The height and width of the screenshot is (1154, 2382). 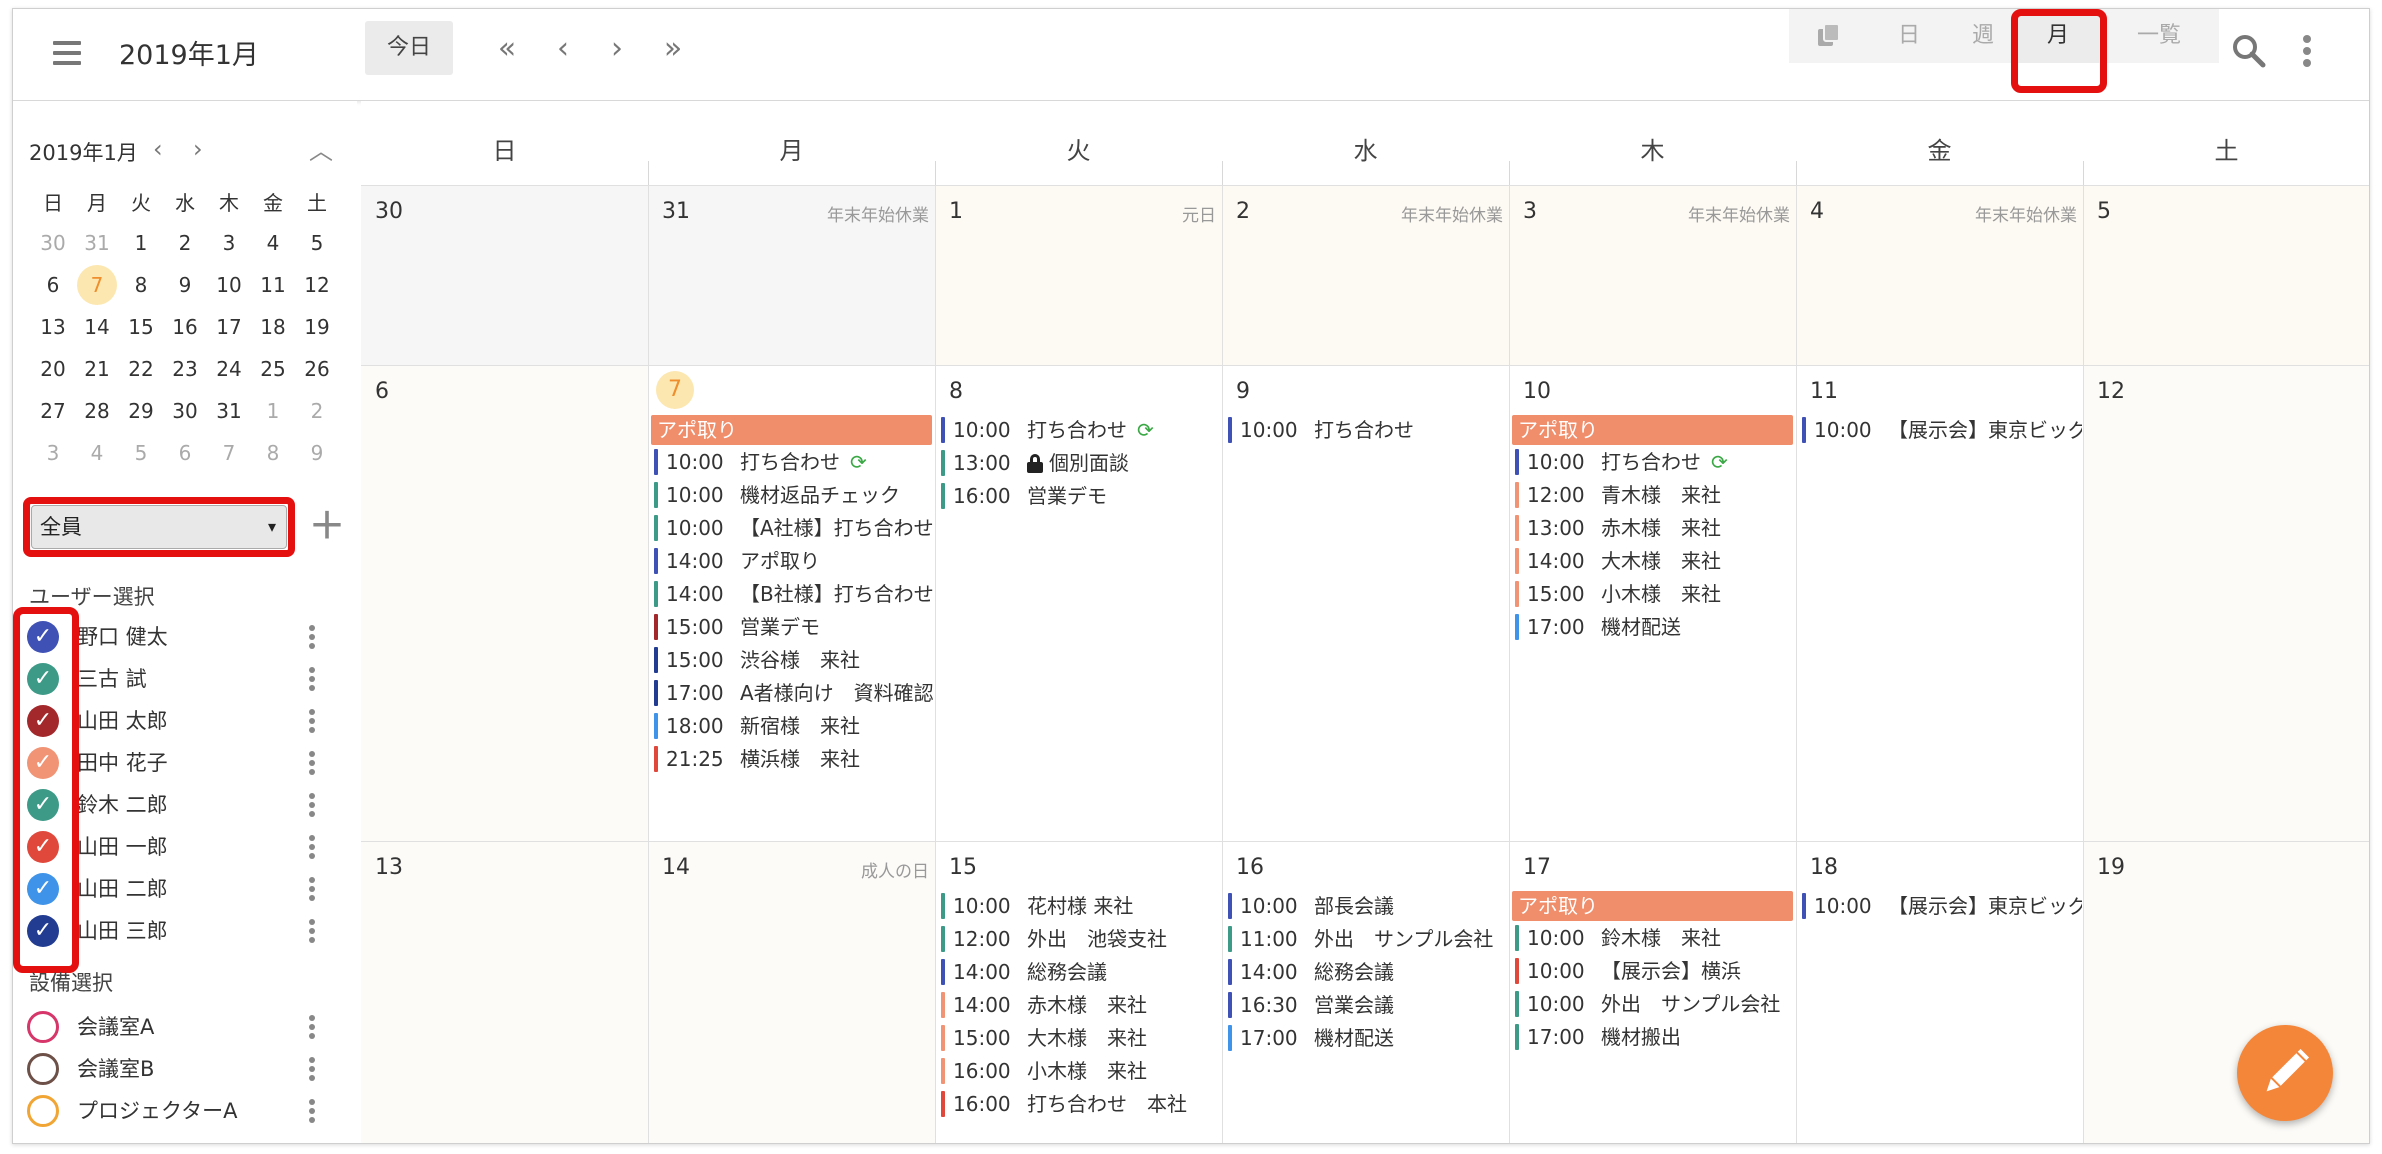 I want to click on event-item: 10:00 【A社様】打ち合わせ, so click(x=794, y=528).